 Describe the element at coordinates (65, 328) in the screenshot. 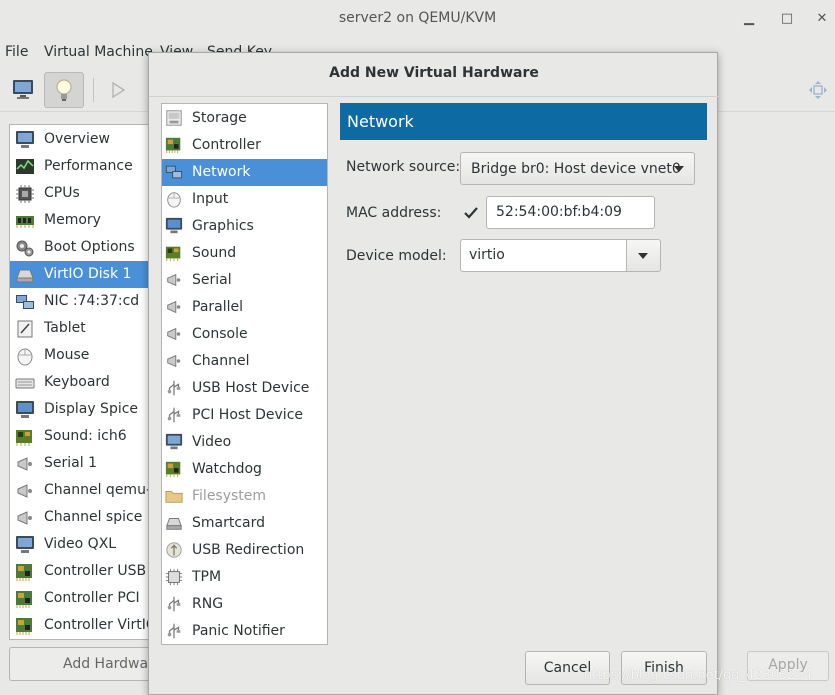

I see `sidebar-item-label: Tablet` at that location.